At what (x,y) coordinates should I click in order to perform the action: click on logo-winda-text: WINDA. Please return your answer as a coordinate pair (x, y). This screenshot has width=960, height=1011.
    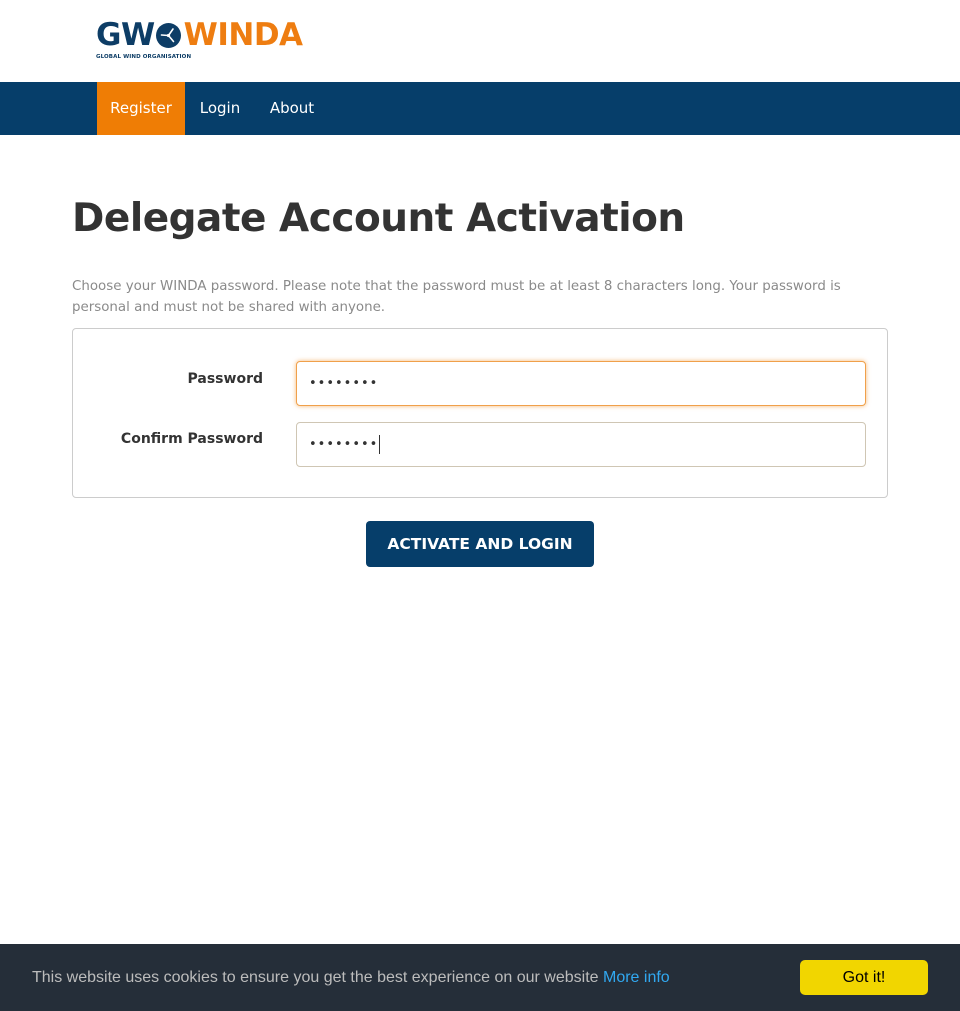
    Looking at the image, I should click on (243, 35).